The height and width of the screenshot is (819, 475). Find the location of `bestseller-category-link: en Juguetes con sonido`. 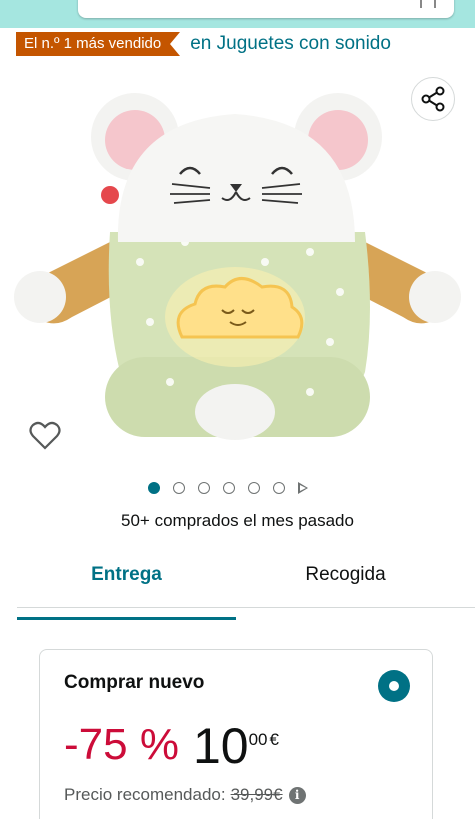

bestseller-category-link: en Juguetes con sonido is located at coordinates (290, 44).